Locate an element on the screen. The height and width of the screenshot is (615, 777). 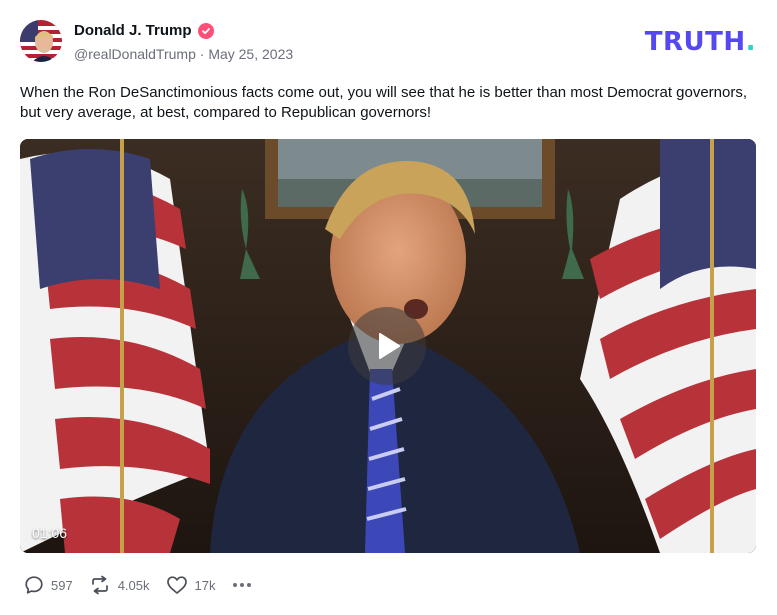
post-actions: 597 4.05k 17k is located at coordinates (138, 585).